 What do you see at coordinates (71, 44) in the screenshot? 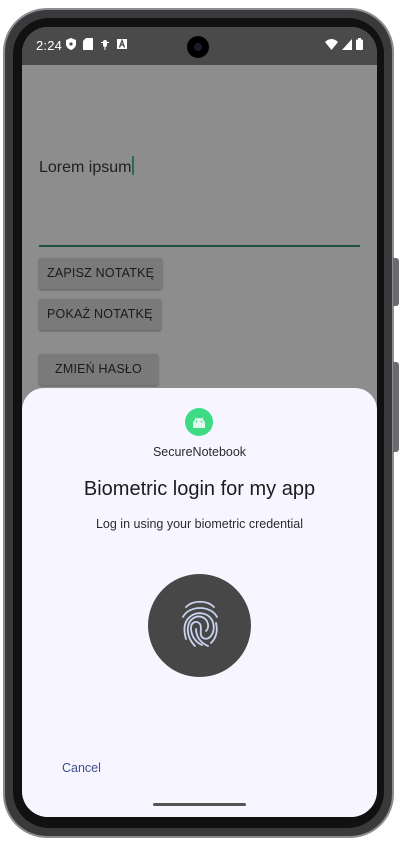
I see `shield-icon` at bounding box center [71, 44].